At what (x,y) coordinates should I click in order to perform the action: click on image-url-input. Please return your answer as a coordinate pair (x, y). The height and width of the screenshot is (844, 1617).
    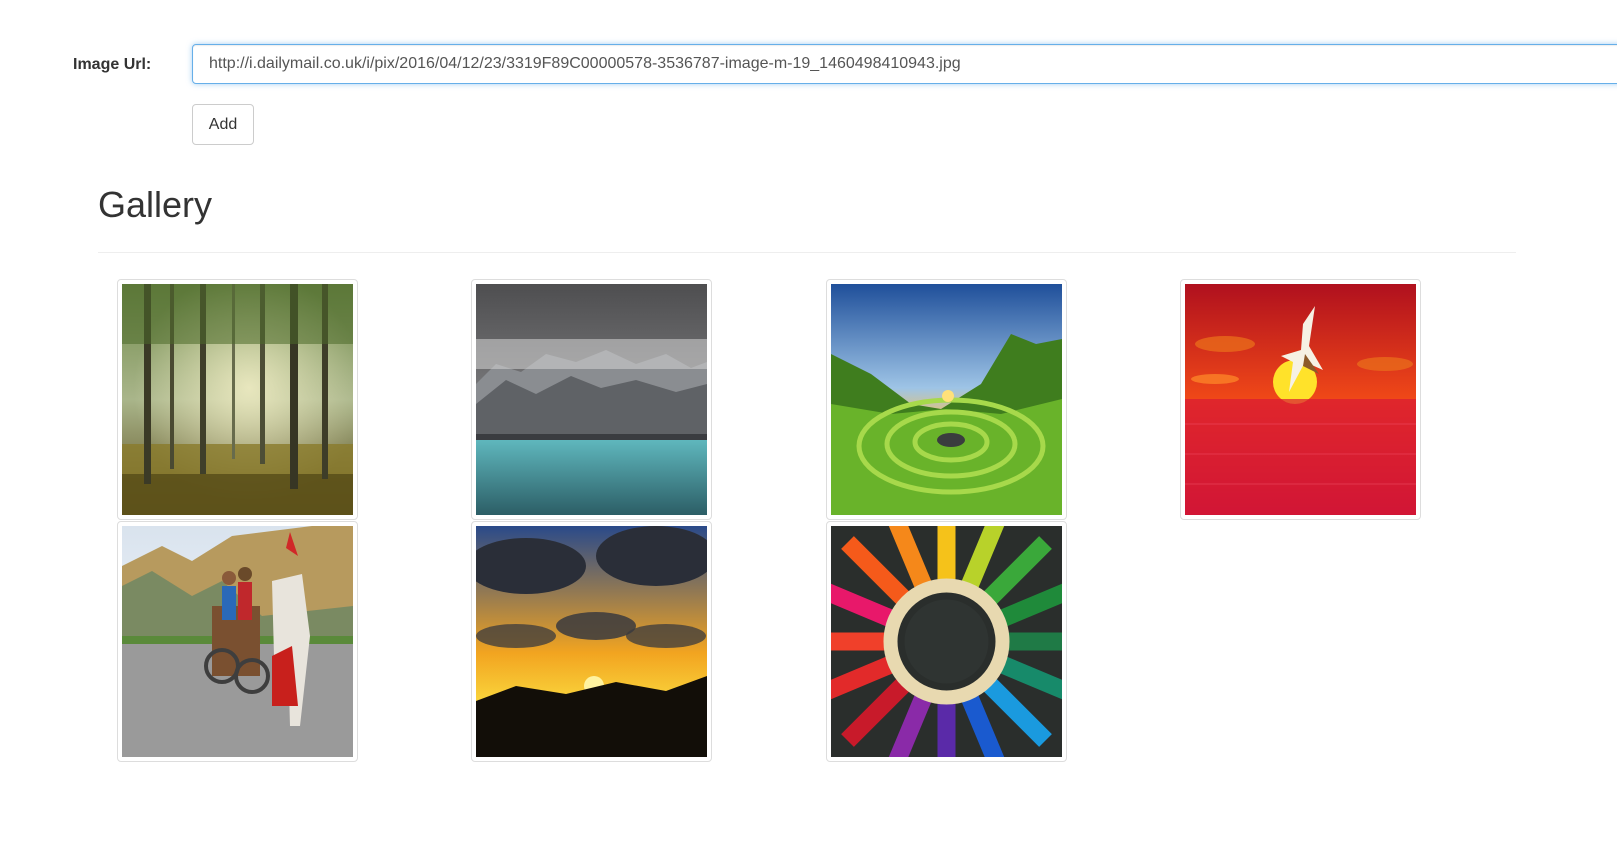
    Looking at the image, I should click on (904, 64).